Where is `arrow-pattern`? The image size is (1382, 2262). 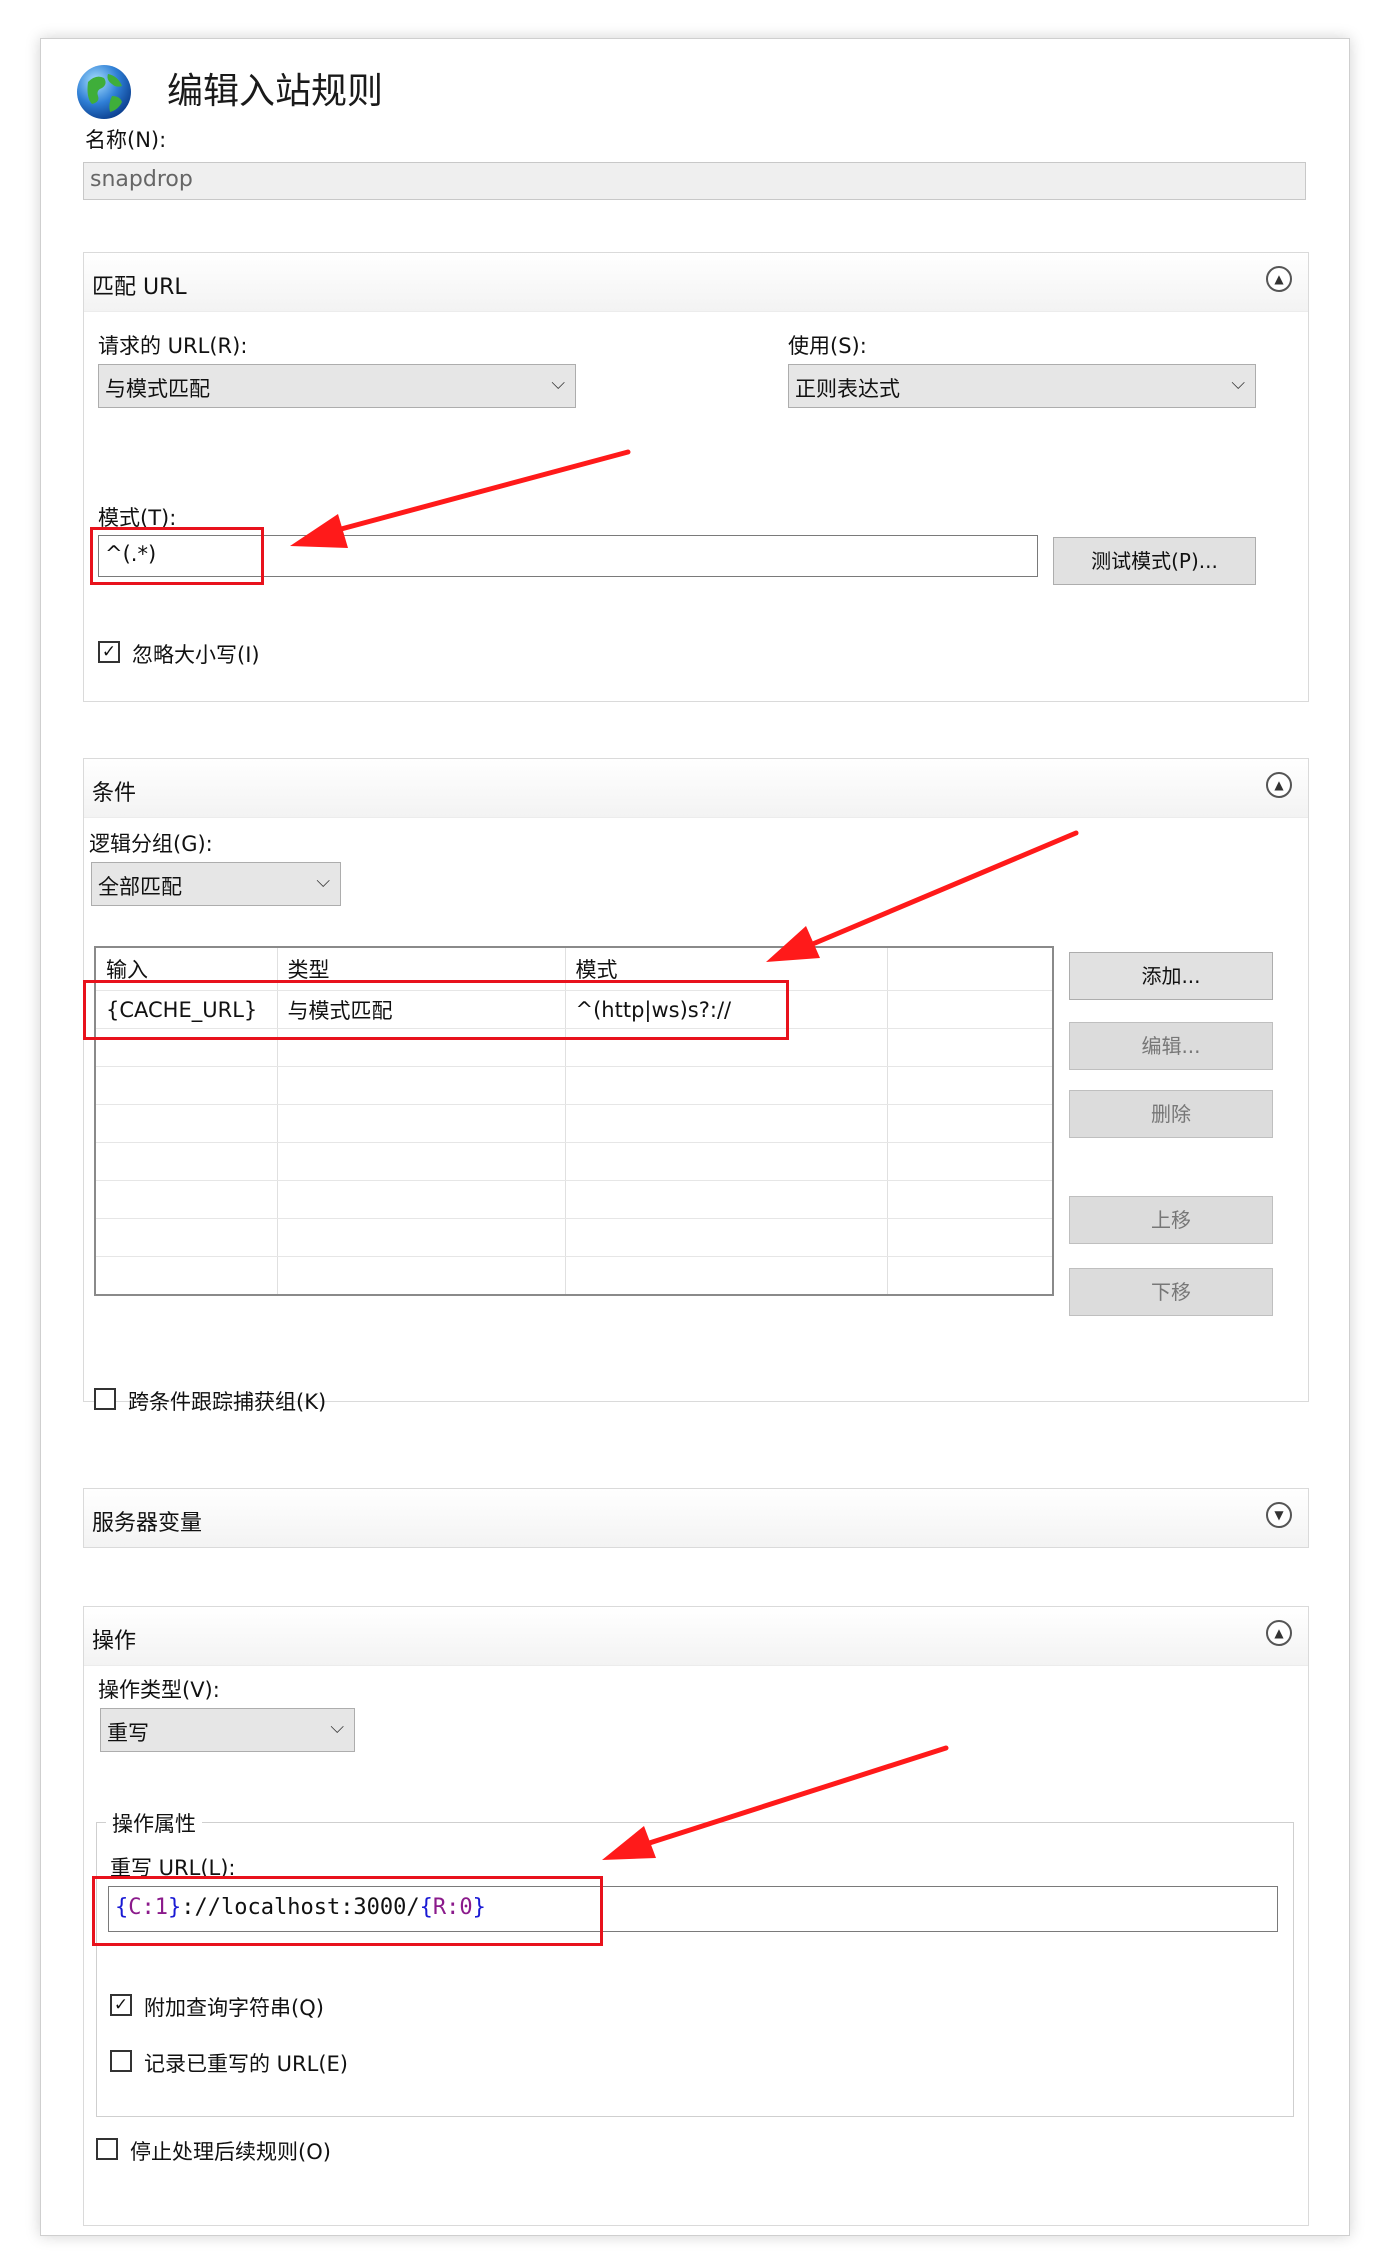
arrow-pattern is located at coordinates (460, 498).